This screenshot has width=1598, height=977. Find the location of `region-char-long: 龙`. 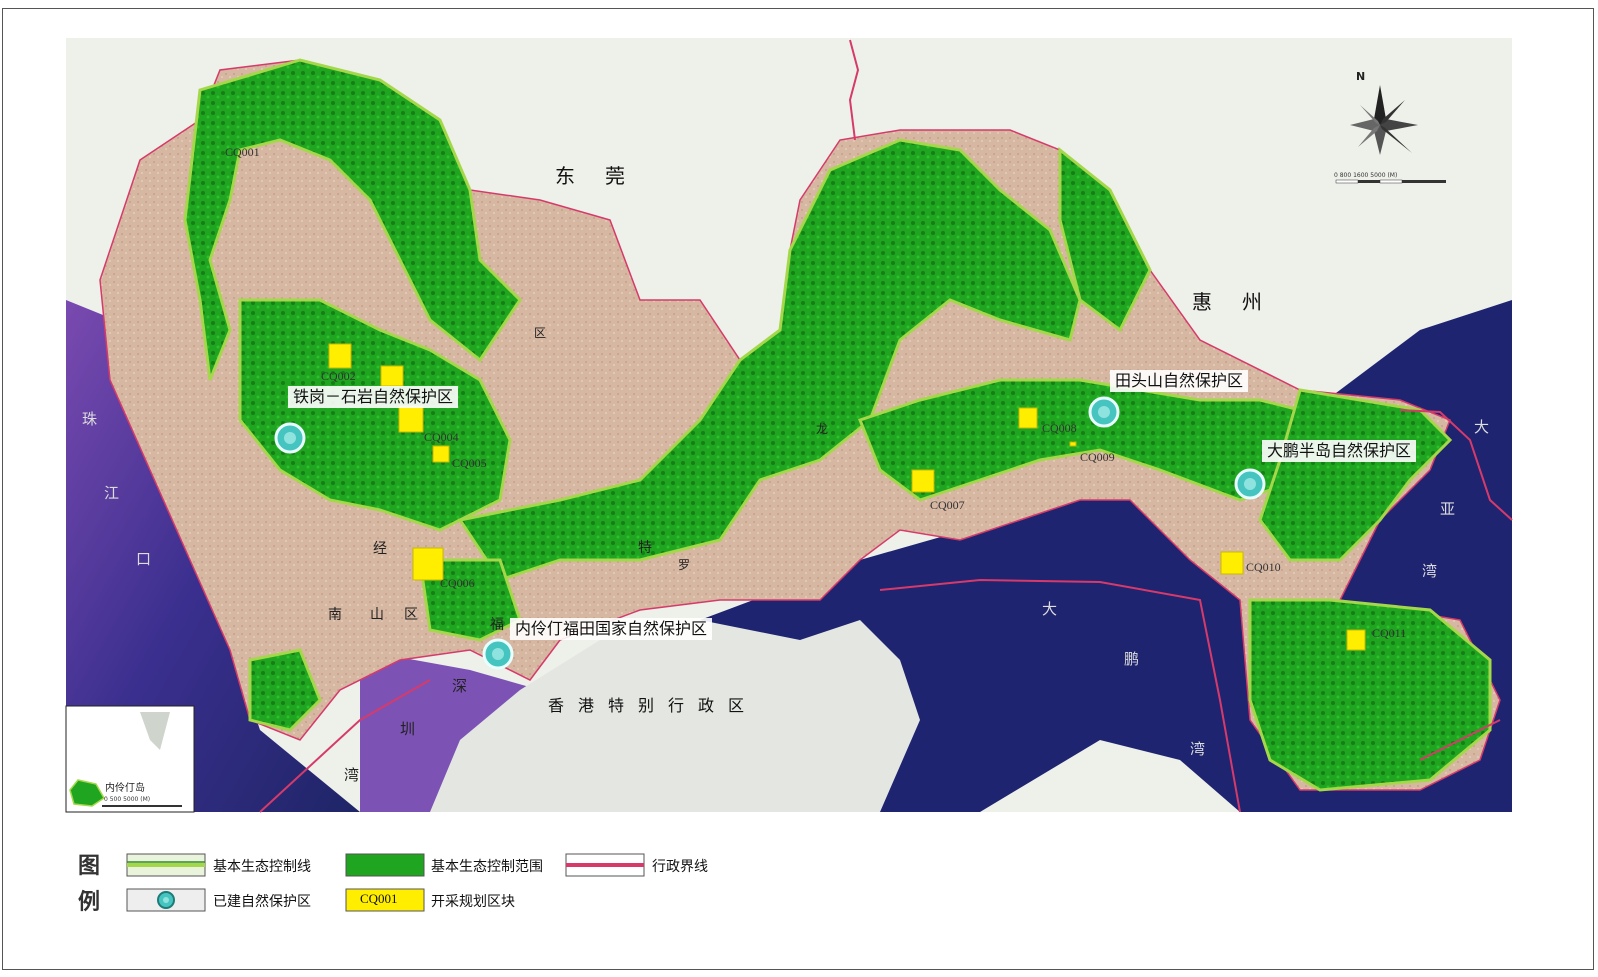

region-char-long: 龙 is located at coordinates (822, 429).